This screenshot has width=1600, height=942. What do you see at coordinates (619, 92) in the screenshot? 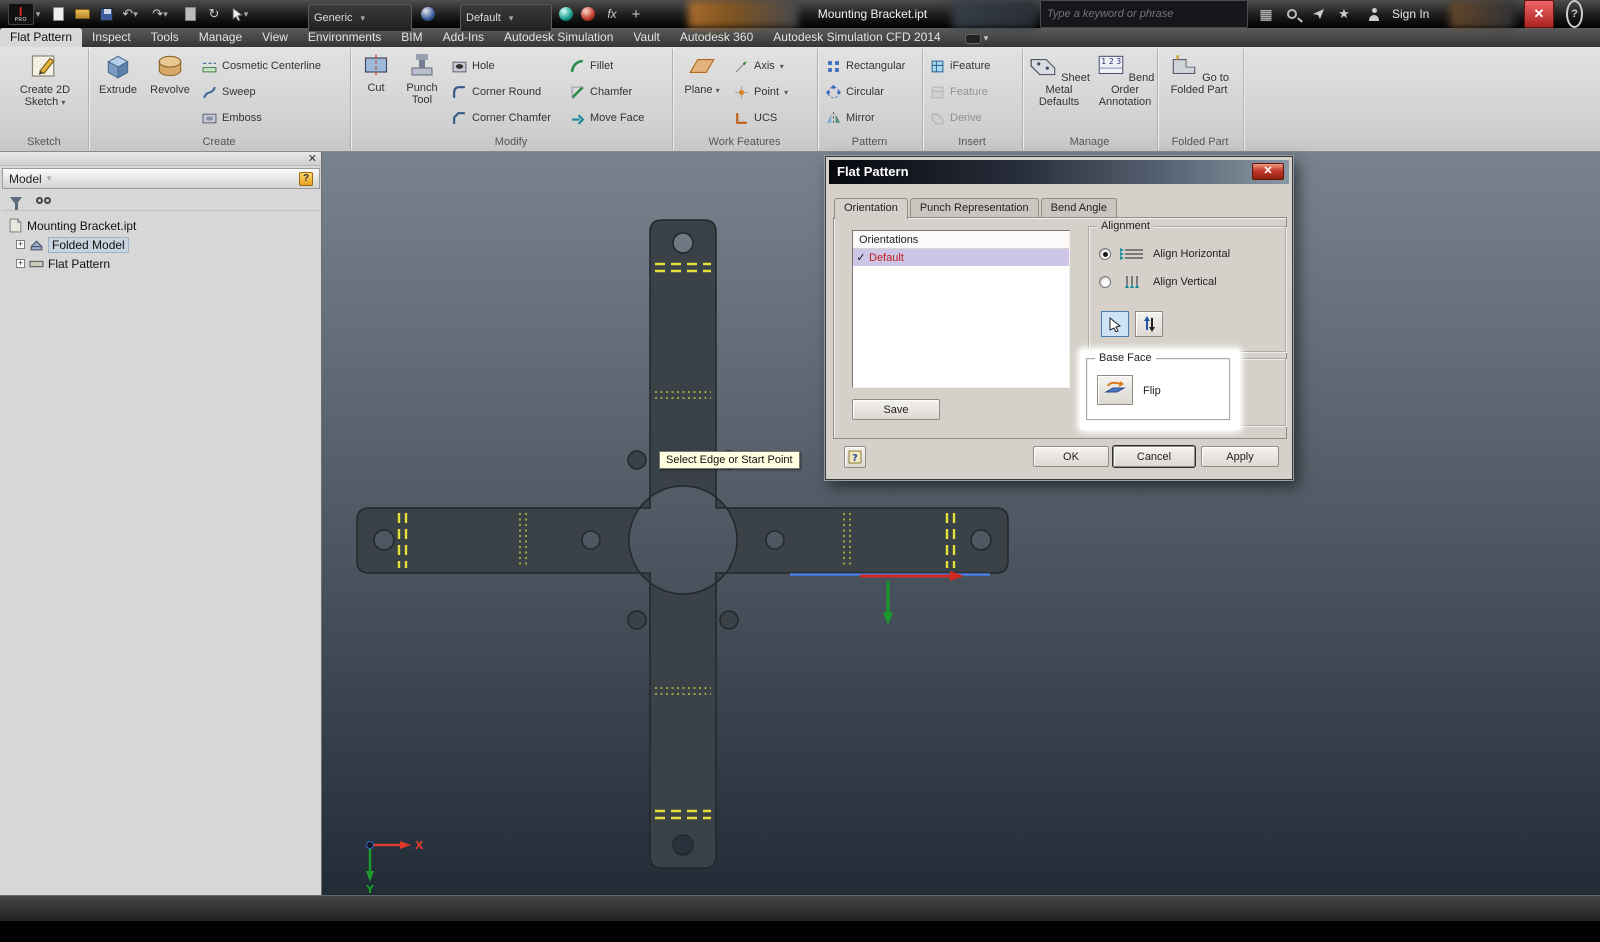
I see `chamfer-button: Chamfer` at bounding box center [619, 92].